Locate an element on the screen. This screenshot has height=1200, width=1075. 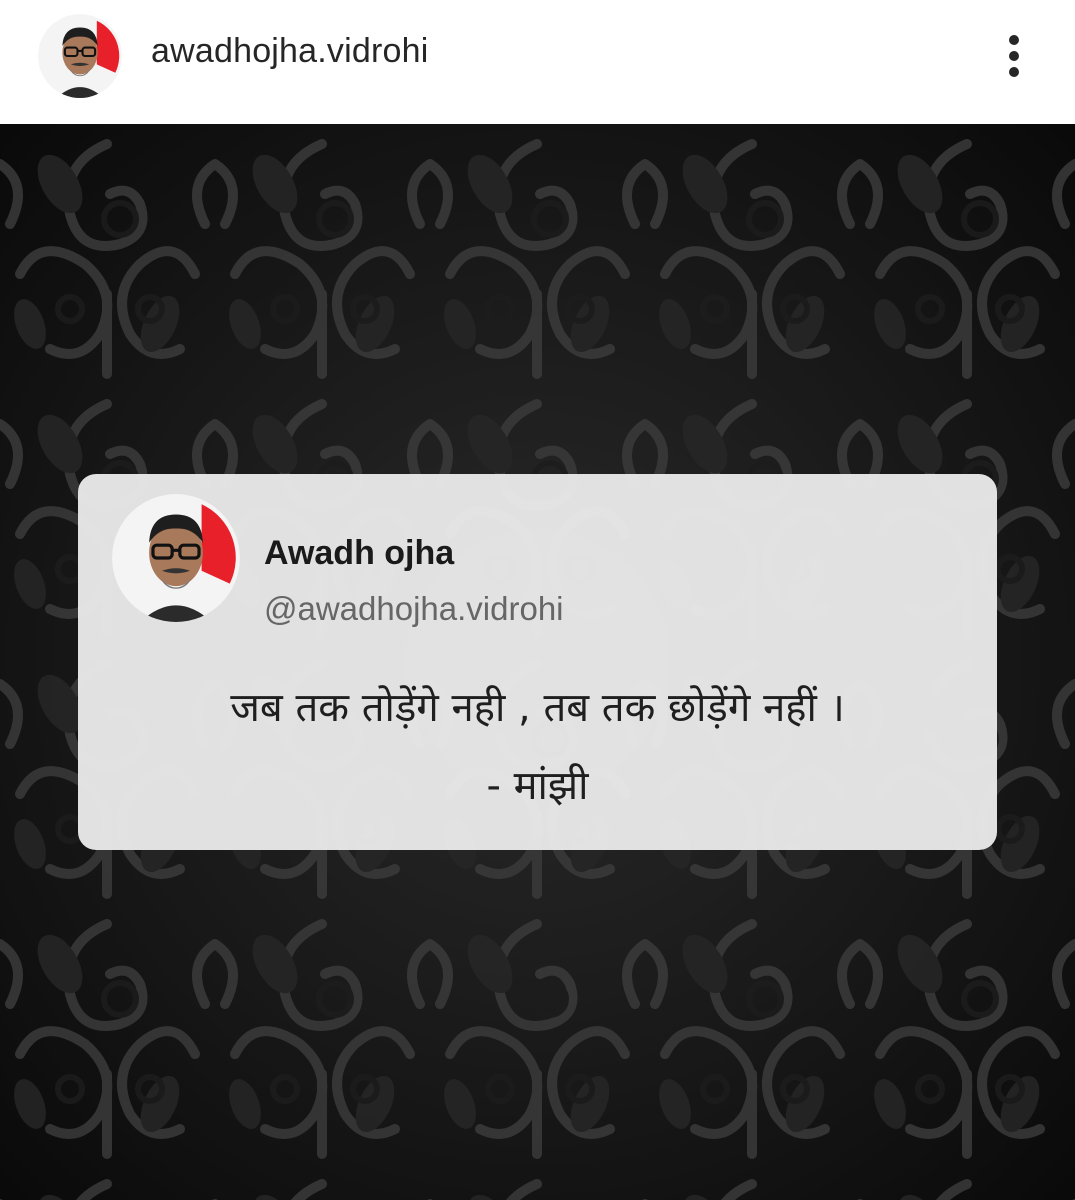
more-options-icon is located at coordinates (1014, 56).